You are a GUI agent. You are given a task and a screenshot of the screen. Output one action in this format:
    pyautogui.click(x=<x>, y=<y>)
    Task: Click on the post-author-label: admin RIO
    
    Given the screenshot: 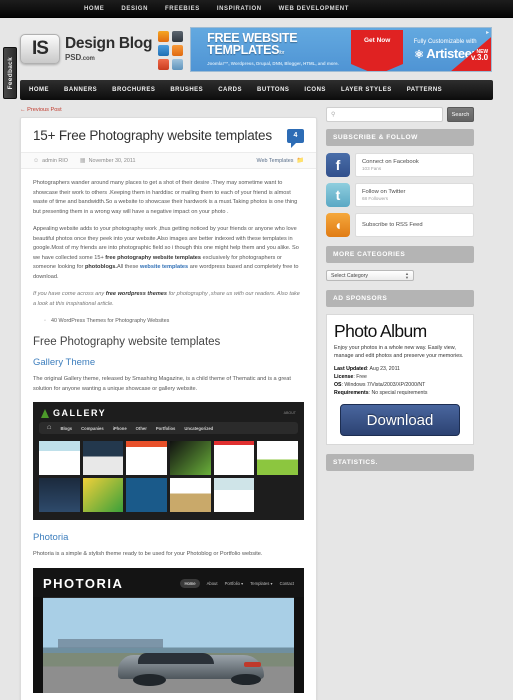 What is the action you would take?
    pyautogui.click(x=55, y=160)
    